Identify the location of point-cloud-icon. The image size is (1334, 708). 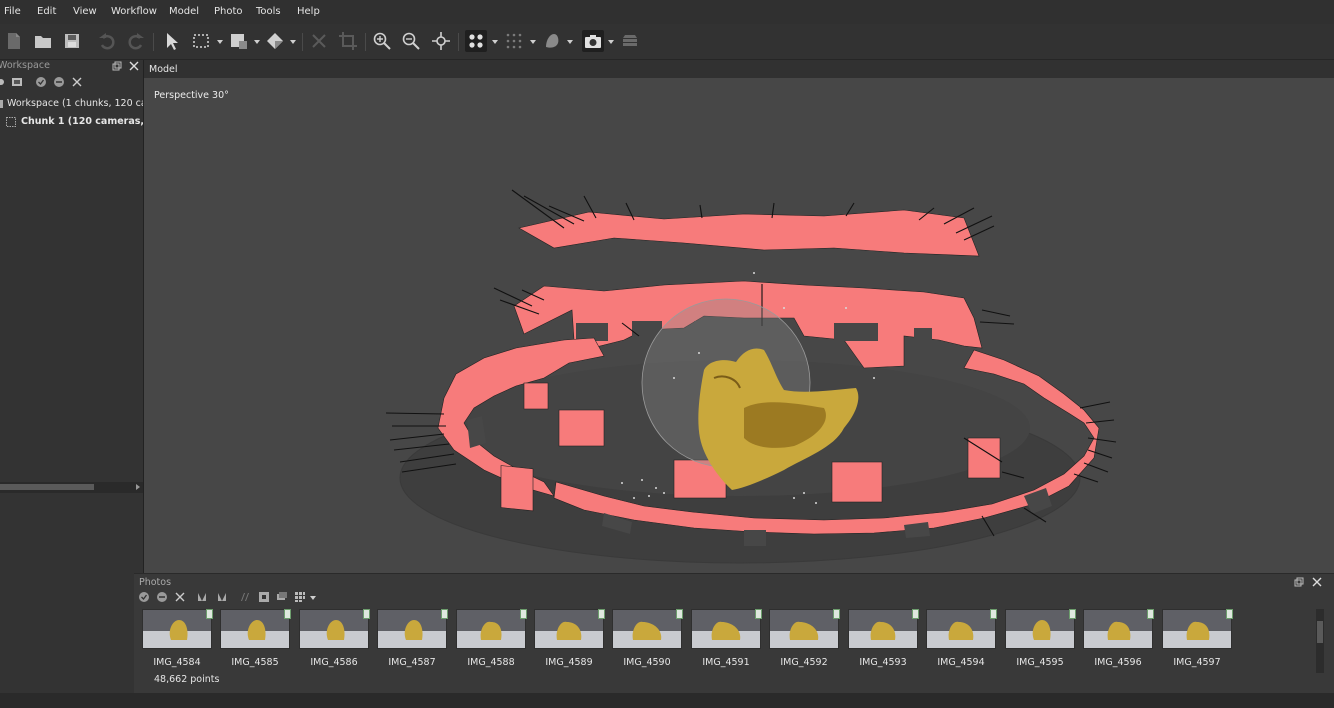
(476, 41).